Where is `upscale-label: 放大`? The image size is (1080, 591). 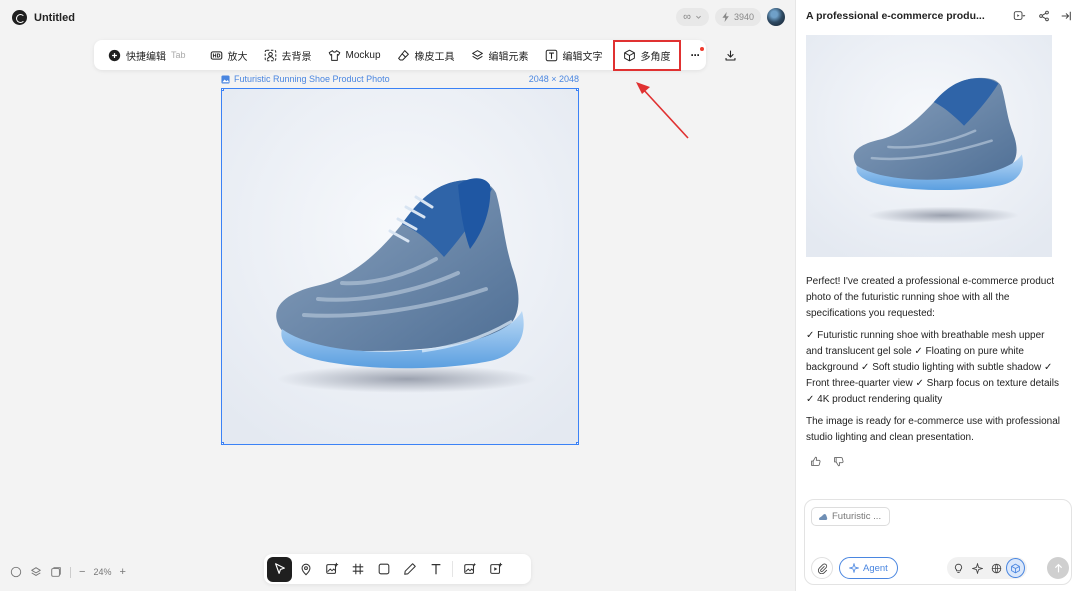 upscale-label: 放大 is located at coordinates (237, 57).